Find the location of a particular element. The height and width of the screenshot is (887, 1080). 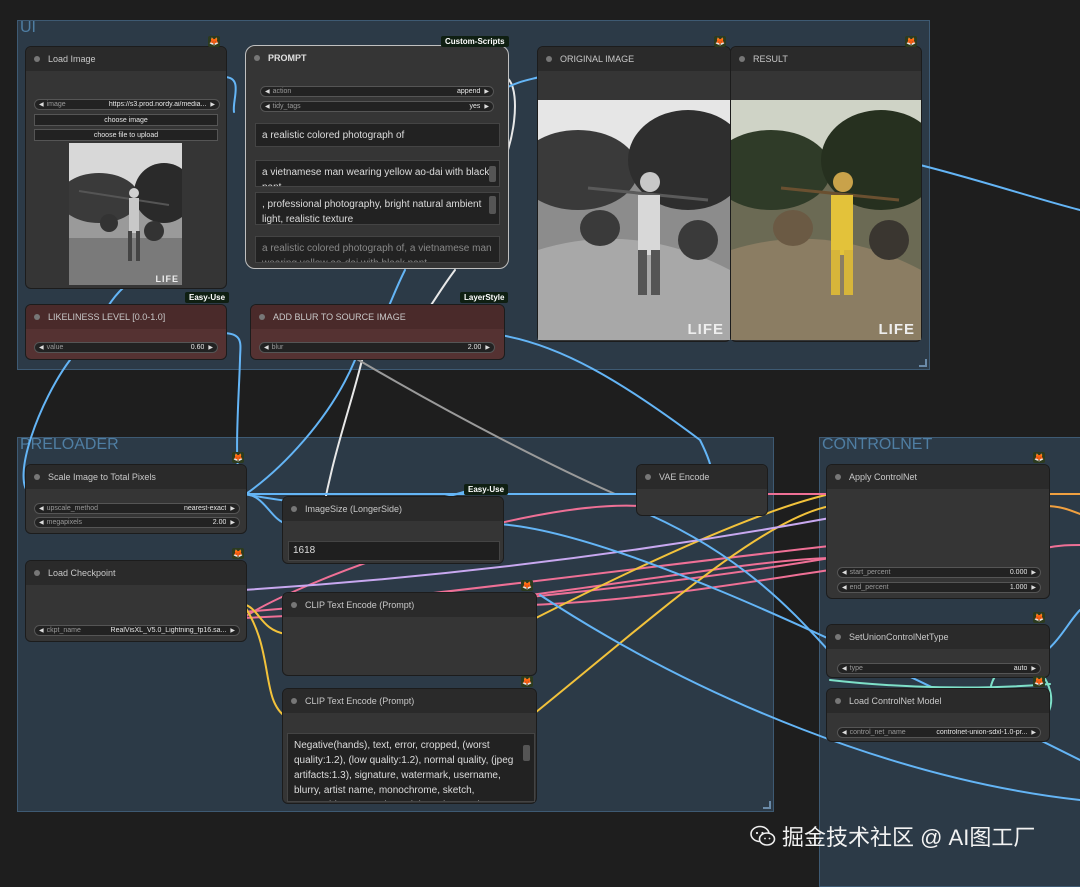

widget-label: start_percent is located at coordinates (870, 572).